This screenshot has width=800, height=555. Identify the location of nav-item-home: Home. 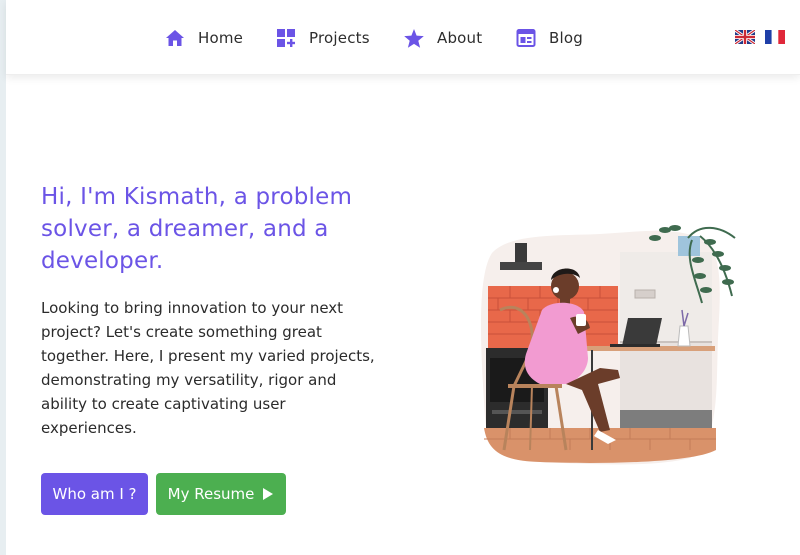
(203, 38).